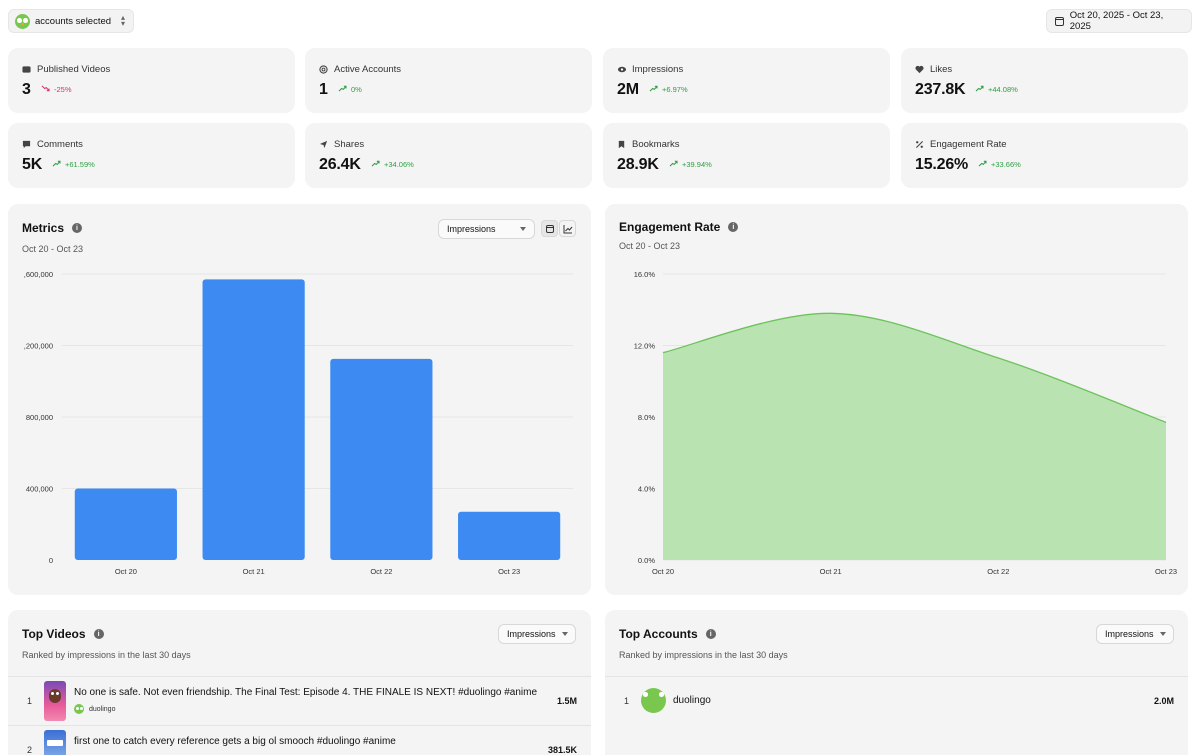 The height and width of the screenshot is (755, 1200). I want to click on stat-value: 28.9K, so click(638, 164).